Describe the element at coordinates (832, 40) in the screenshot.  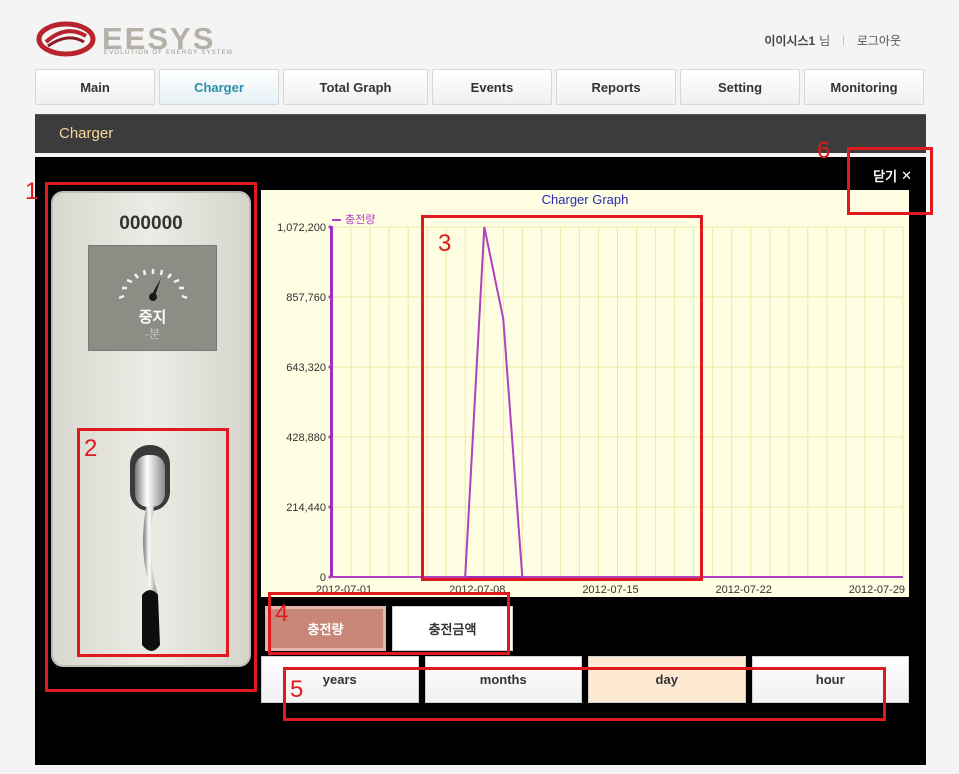
I see `user-area: 이이시스1 님 | 로그아웃` at that location.